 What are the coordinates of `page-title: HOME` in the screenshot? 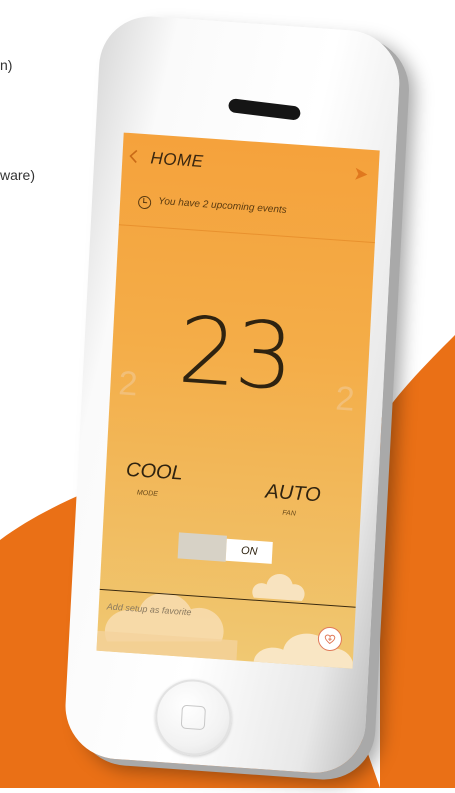 It's located at (177, 160).